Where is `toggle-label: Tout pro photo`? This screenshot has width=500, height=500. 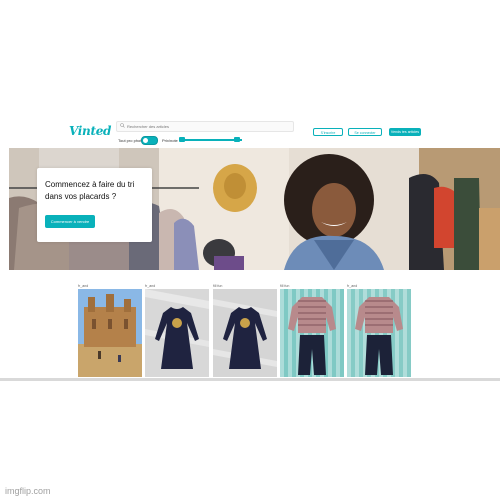 toggle-label: Tout pro photo is located at coordinates (131, 140).